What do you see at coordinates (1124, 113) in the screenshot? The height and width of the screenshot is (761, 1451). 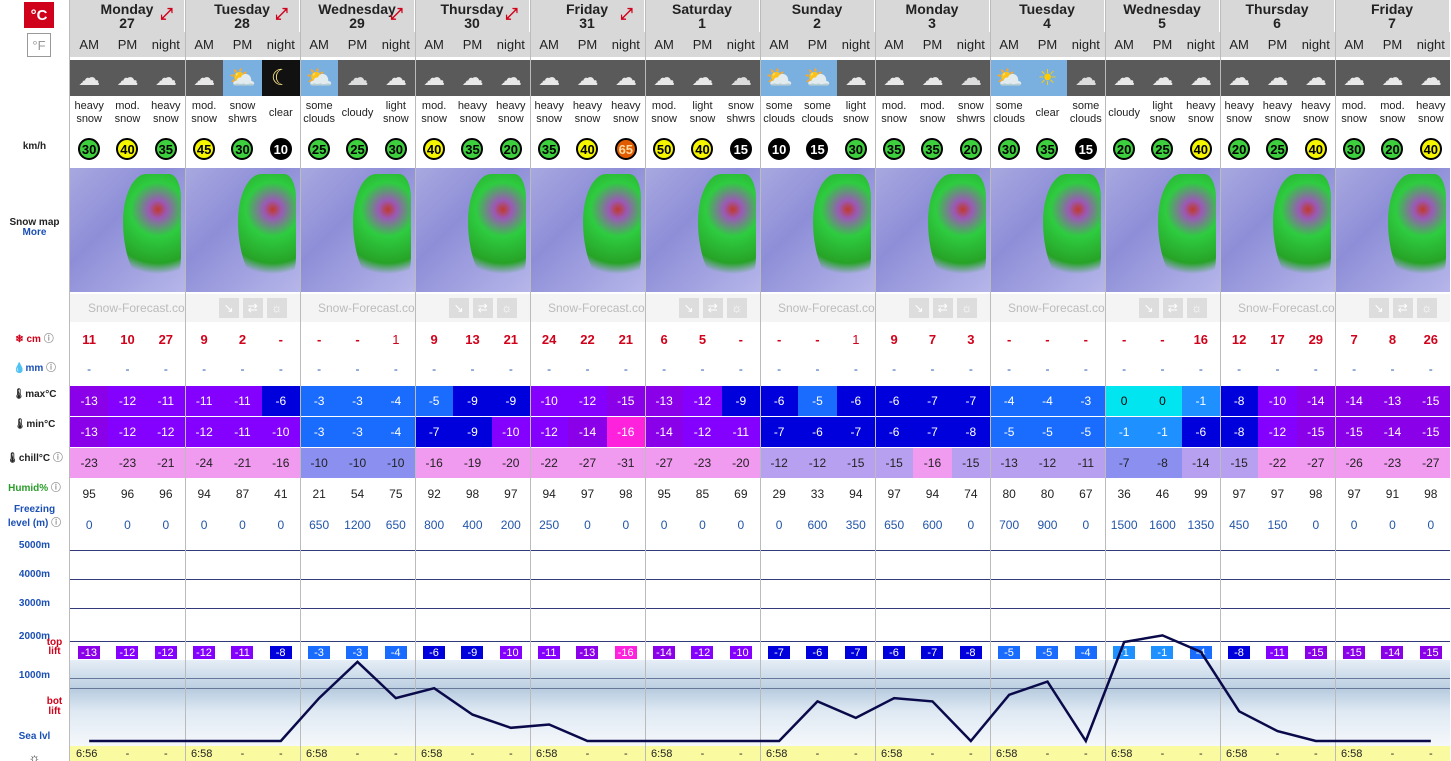 I see `weather-description: cloudy` at bounding box center [1124, 113].